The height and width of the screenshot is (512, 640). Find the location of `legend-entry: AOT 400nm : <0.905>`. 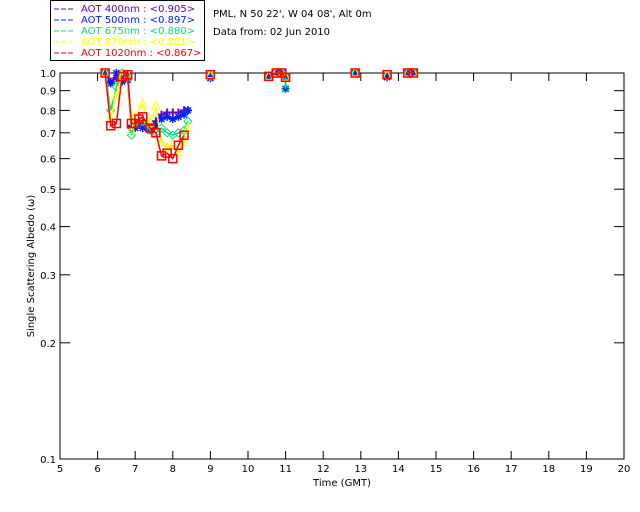

legend-entry: AOT 400nm : <0.905> is located at coordinates (138, 9).